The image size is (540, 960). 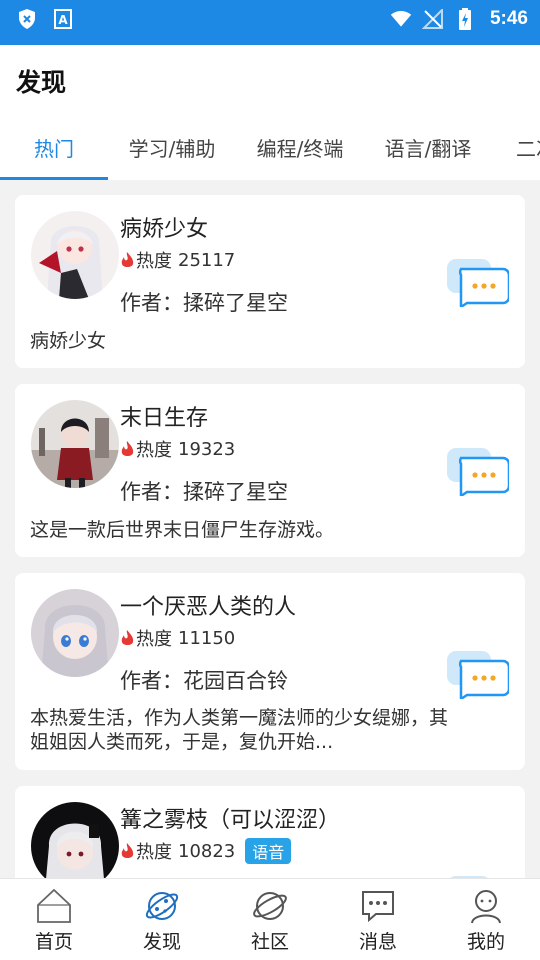 What do you see at coordinates (485, 942) in the screenshot?
I see `nav-label: 我的` at bounding box center [485, 942].